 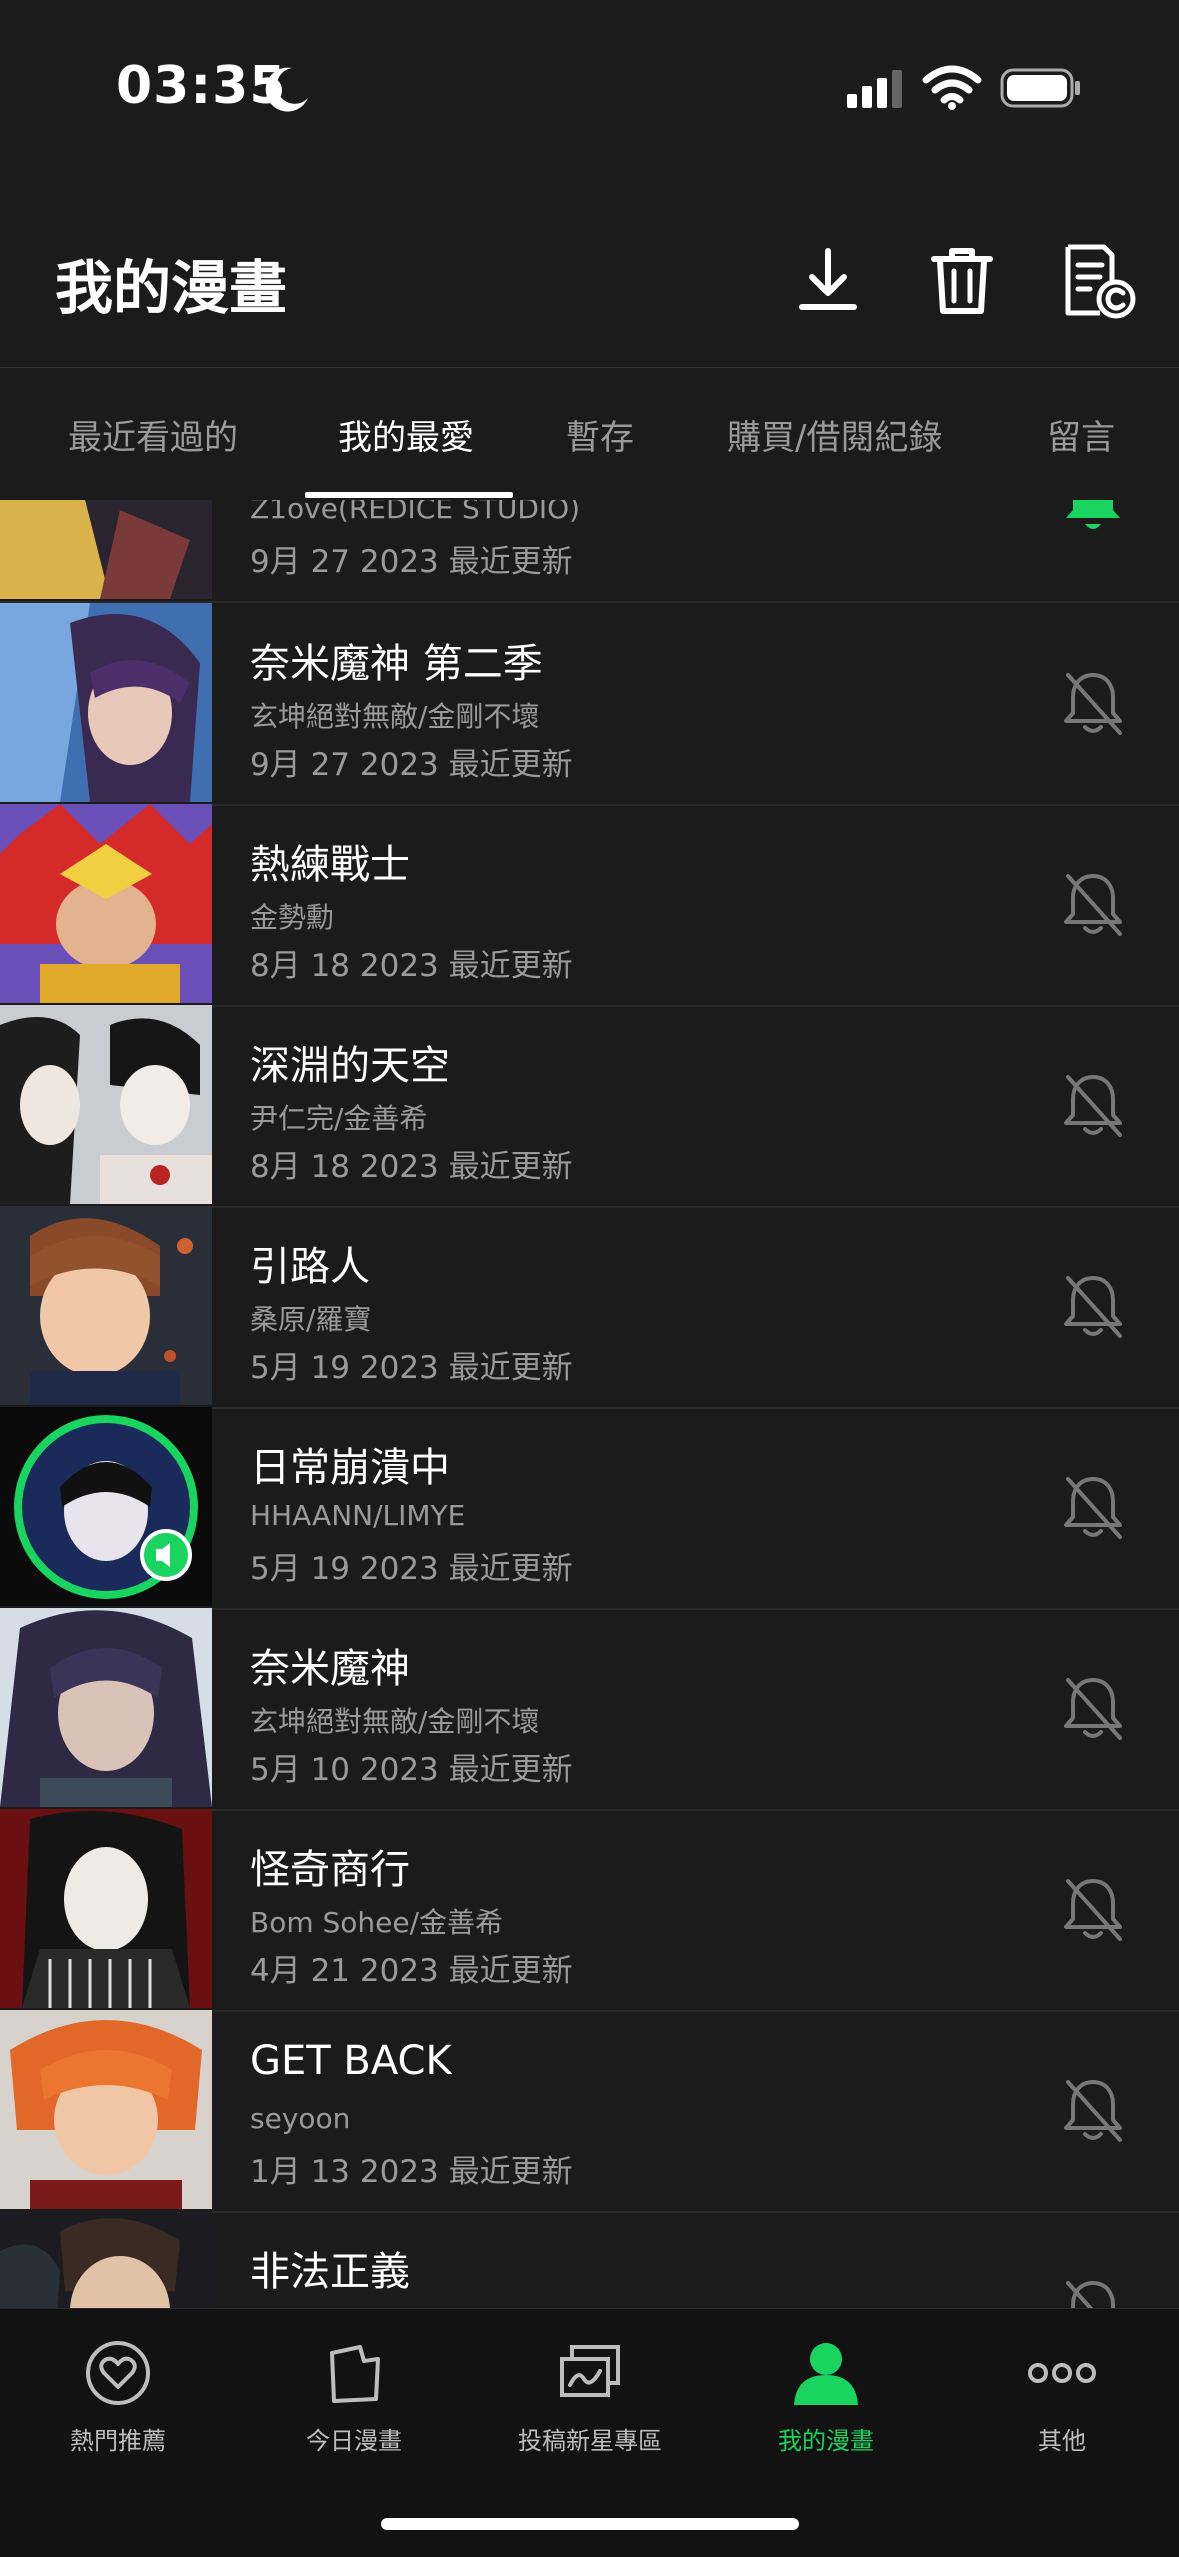 What do you see at coordinates (826, 2441) in the screenshot?
I see `nav-label: 我的漫畫` at bounding box center [826, 2441].